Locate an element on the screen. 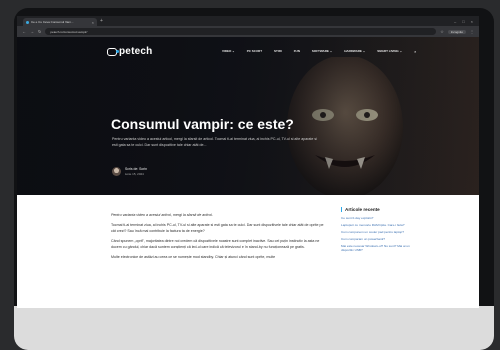  menu-dots-icon: ⋮ is located at coordinates (472, 31).